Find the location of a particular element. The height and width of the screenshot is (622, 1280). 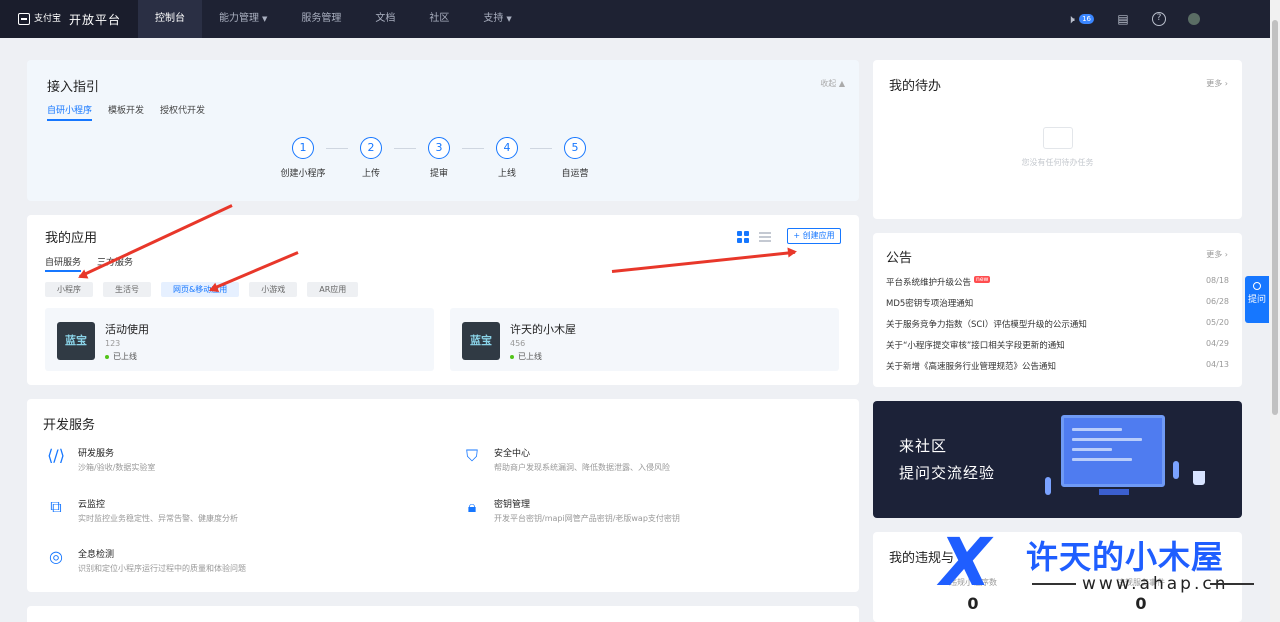

filter-chip: 小程序 is located at coordinates (69, 289).